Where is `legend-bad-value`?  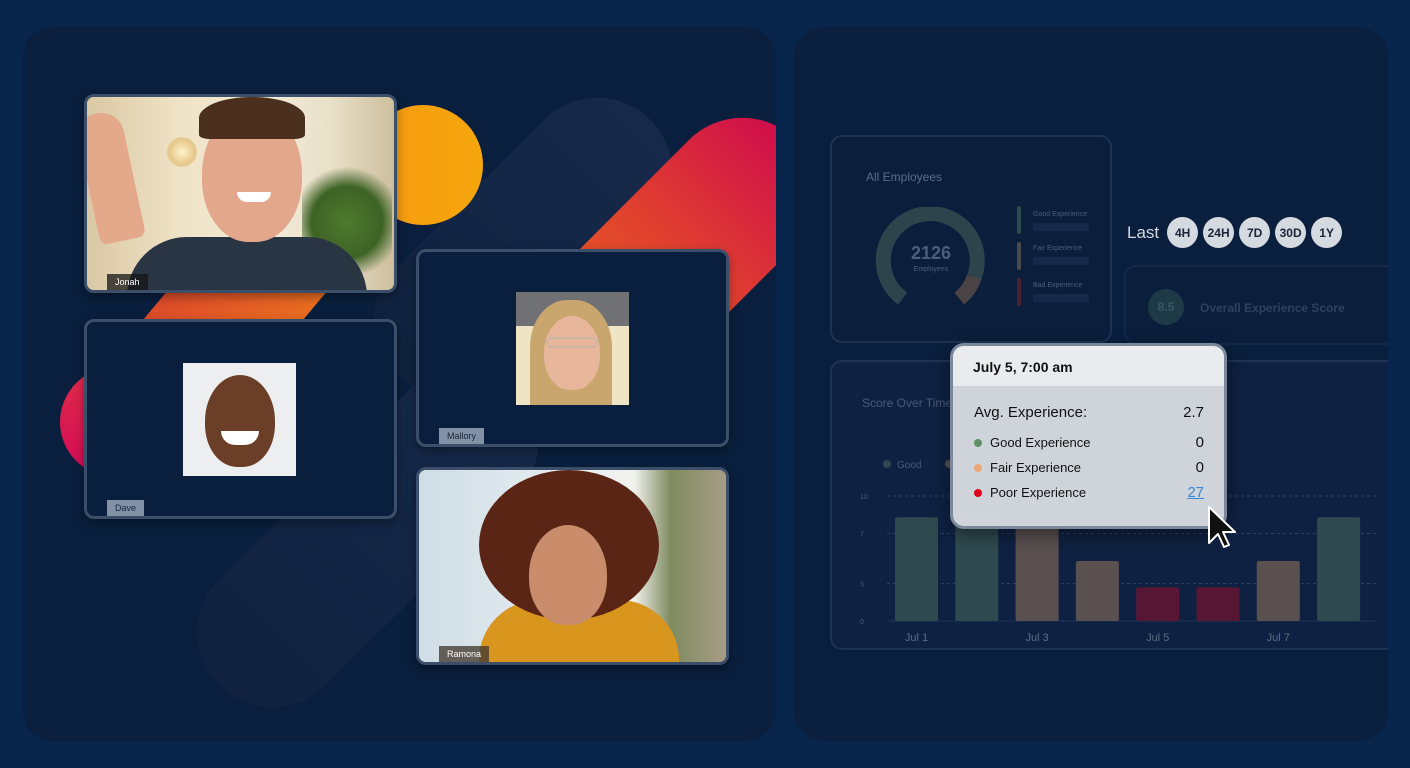
legend-bad-value is located at coordinates (1061, 298).